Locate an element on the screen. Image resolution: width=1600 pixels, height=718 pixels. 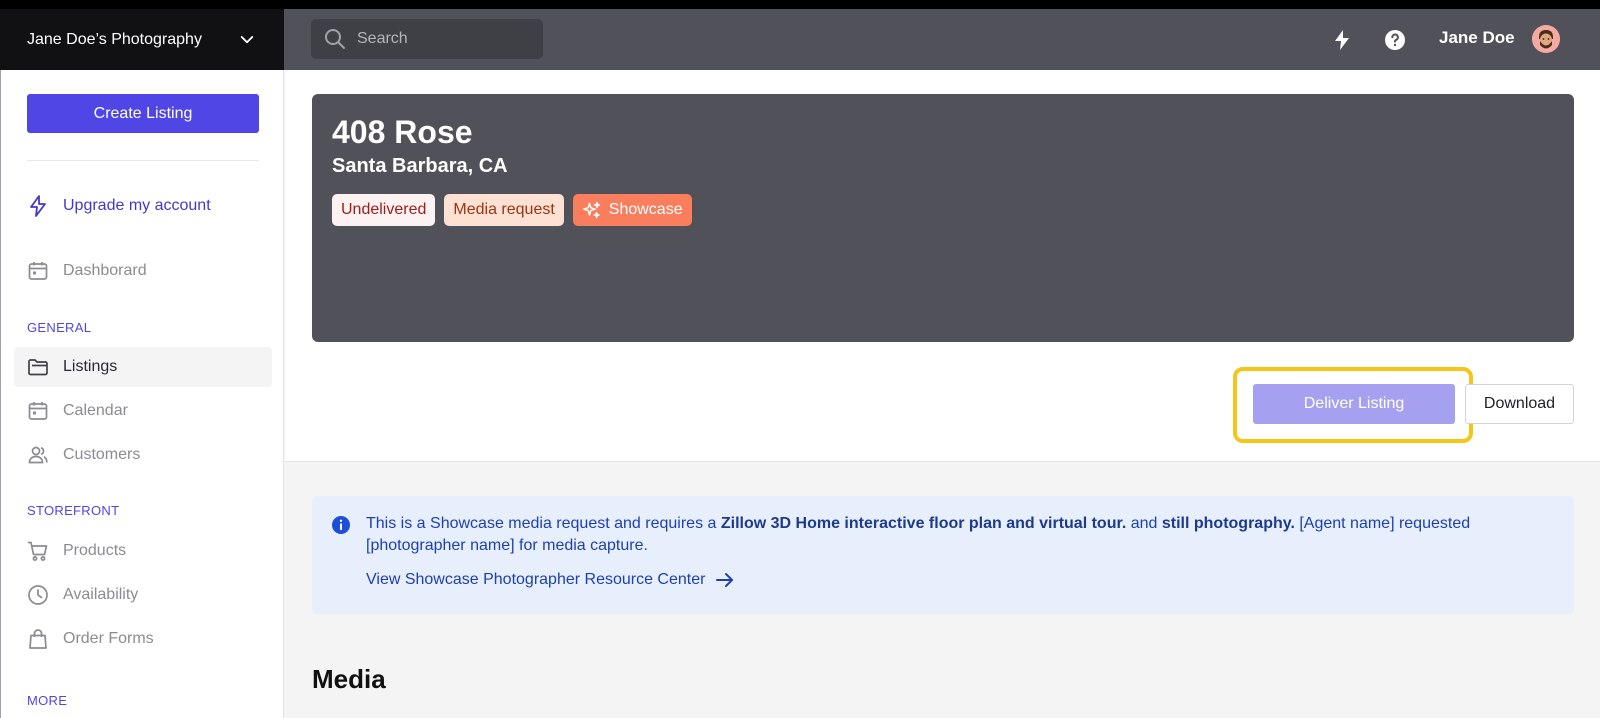
deliver-listing-button: Deliver Listing is located at coordinates (1354, 404).